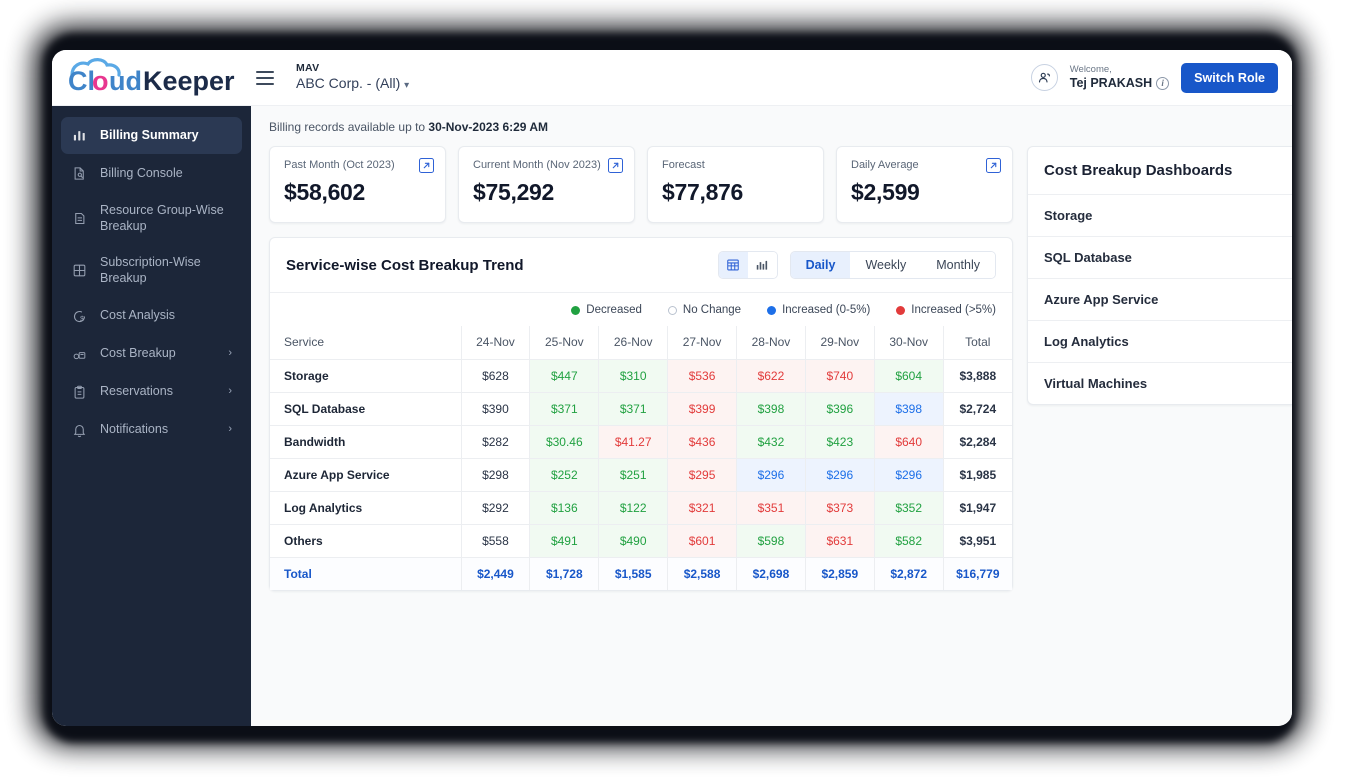 This screenshot has height=780, width=1346. What do you see at coordinates (908, 507) in the screenshot?
I see `table-cell: $352` at bounding box center [908, 507].